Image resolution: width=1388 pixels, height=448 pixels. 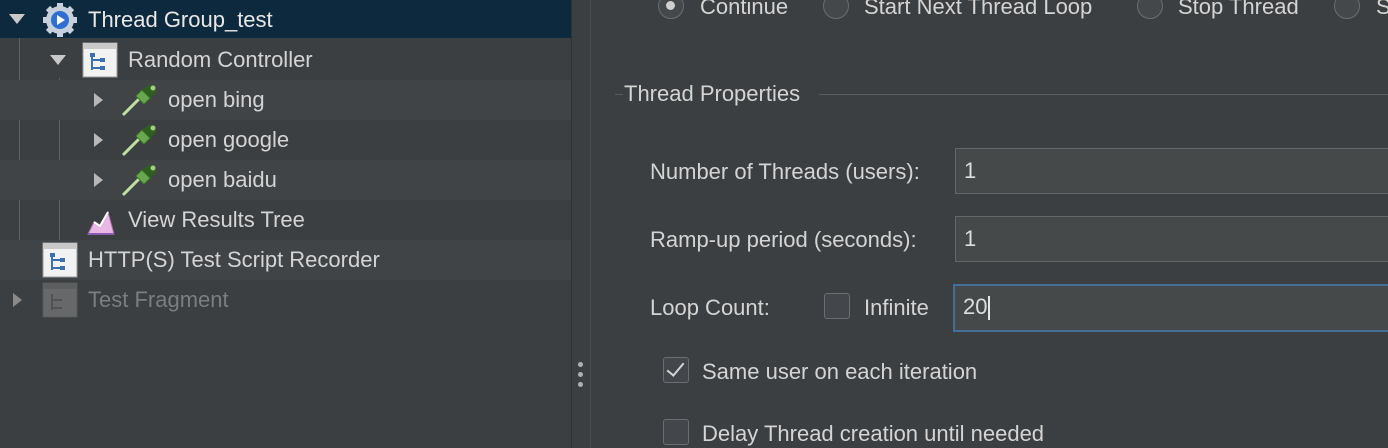 What do you see at coordinates (744, 9) in the screenshot?
I see `radio-label-continue: Continue` at bounding box center [744, 9].